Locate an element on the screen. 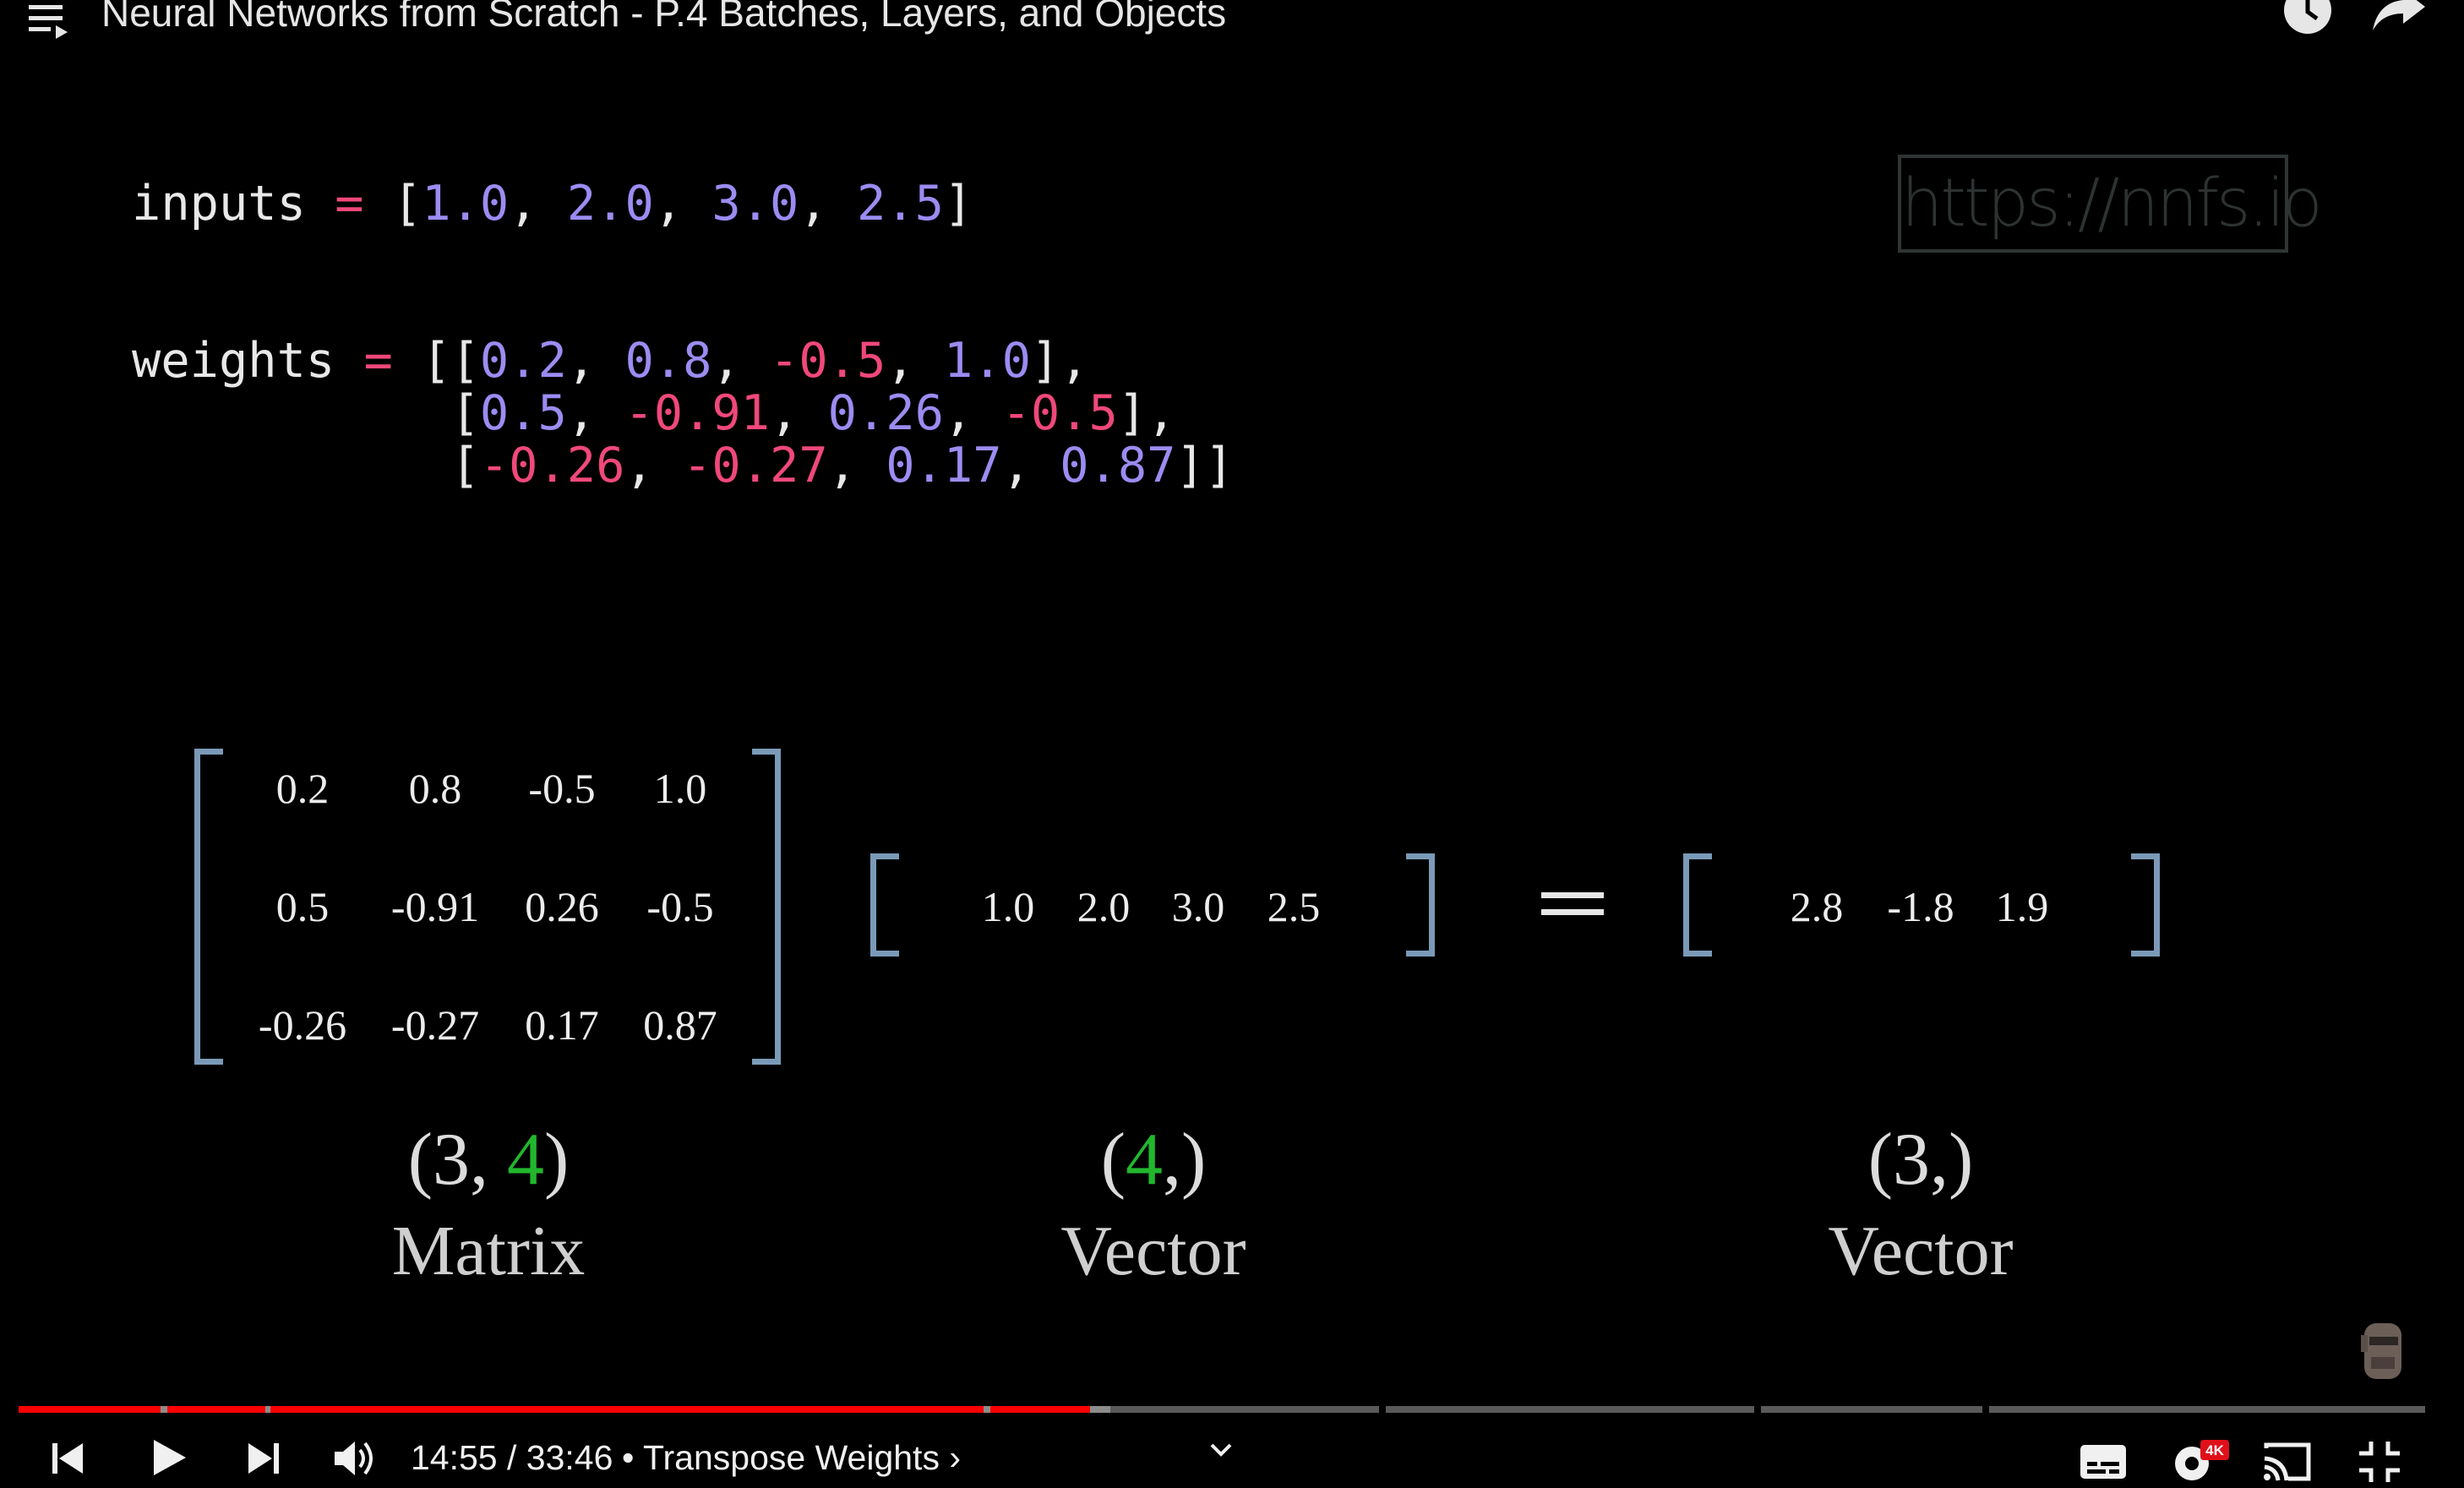 This screenshot has width=2464, height=1488. vector-out-shape-label: (3,) is located at coordinates (1921, 1160).